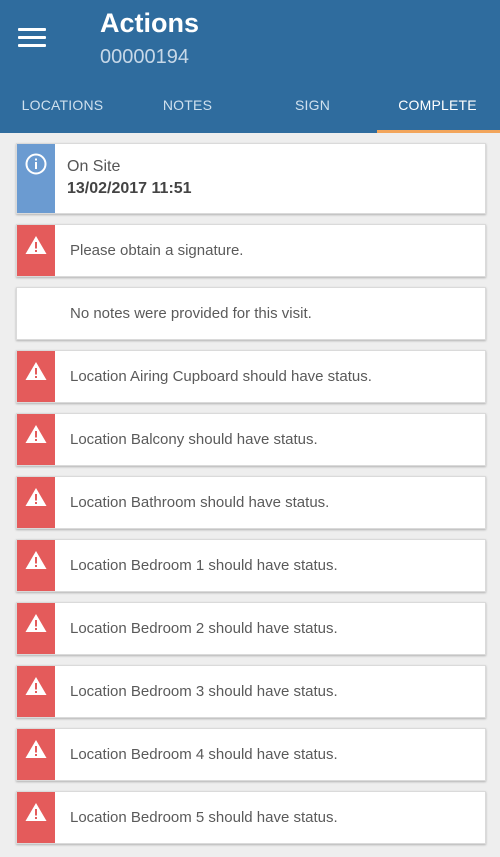  I want to click on action-item: Location Balcony should have status., so click(251, 439).